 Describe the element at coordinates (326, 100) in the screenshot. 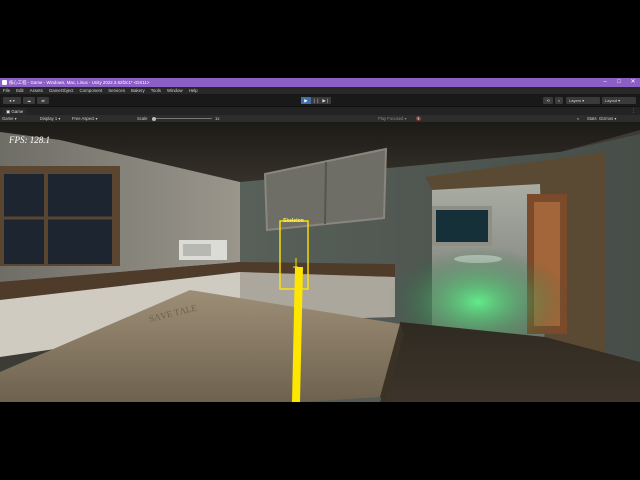

I see `step-button: ▶❘` at that location.